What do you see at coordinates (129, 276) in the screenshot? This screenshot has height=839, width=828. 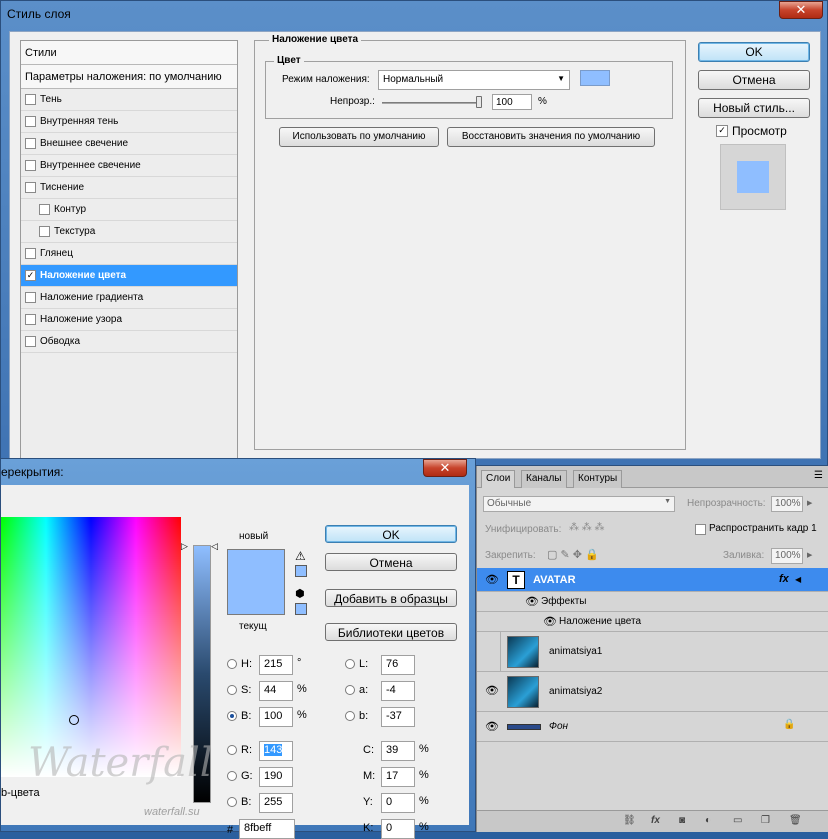 I see `style-item: ✓ Наложение цвета` at bounding box center [129, 276].